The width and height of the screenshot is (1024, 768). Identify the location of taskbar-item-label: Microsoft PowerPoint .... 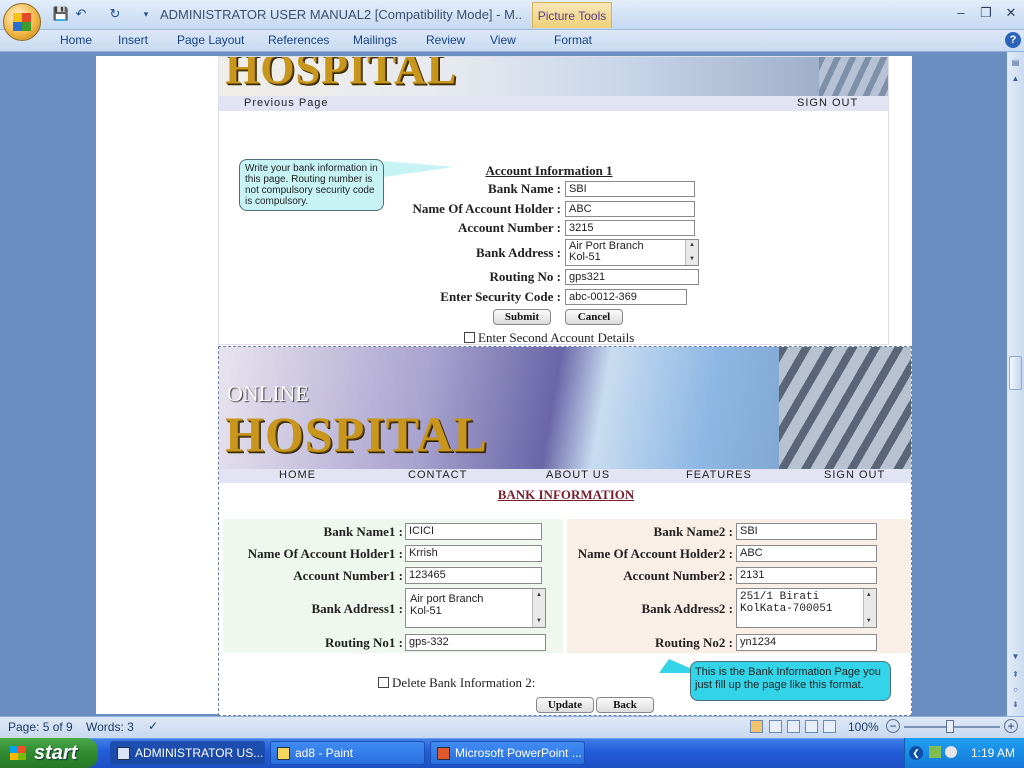
(518, 753).